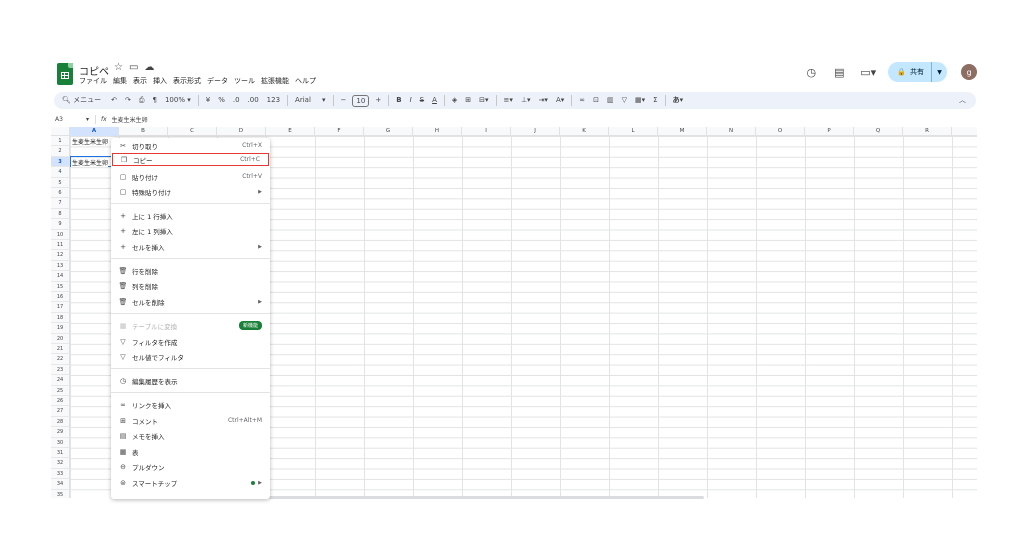  Describe the element at coordinates (939, 72) in the screenshot. I see `chevron-down-icon: ▼` at that location.